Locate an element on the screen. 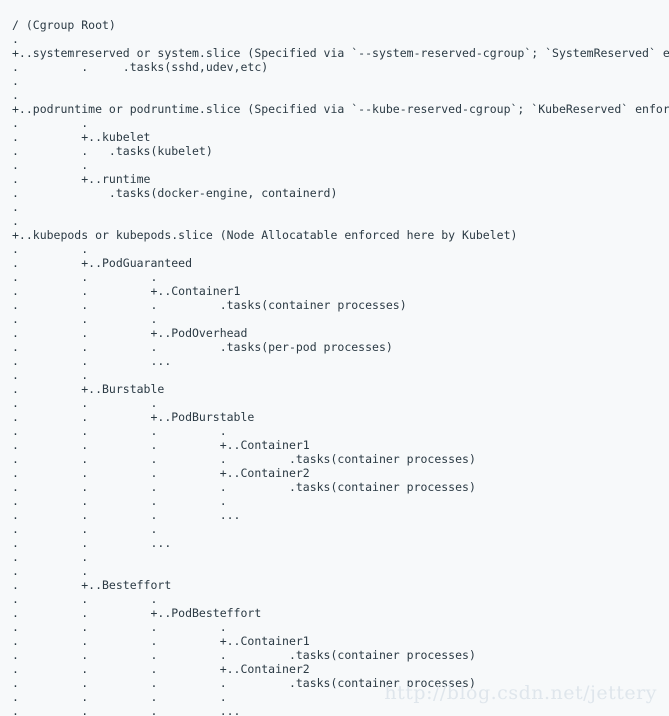 The image size is (669, 716). tree-line: . . +..PodOverhead is located at coordinates (130, 333).